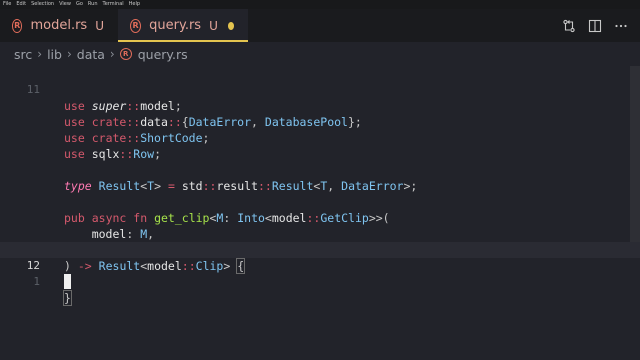  I want to click on line-number: 1, so click(36, 281).